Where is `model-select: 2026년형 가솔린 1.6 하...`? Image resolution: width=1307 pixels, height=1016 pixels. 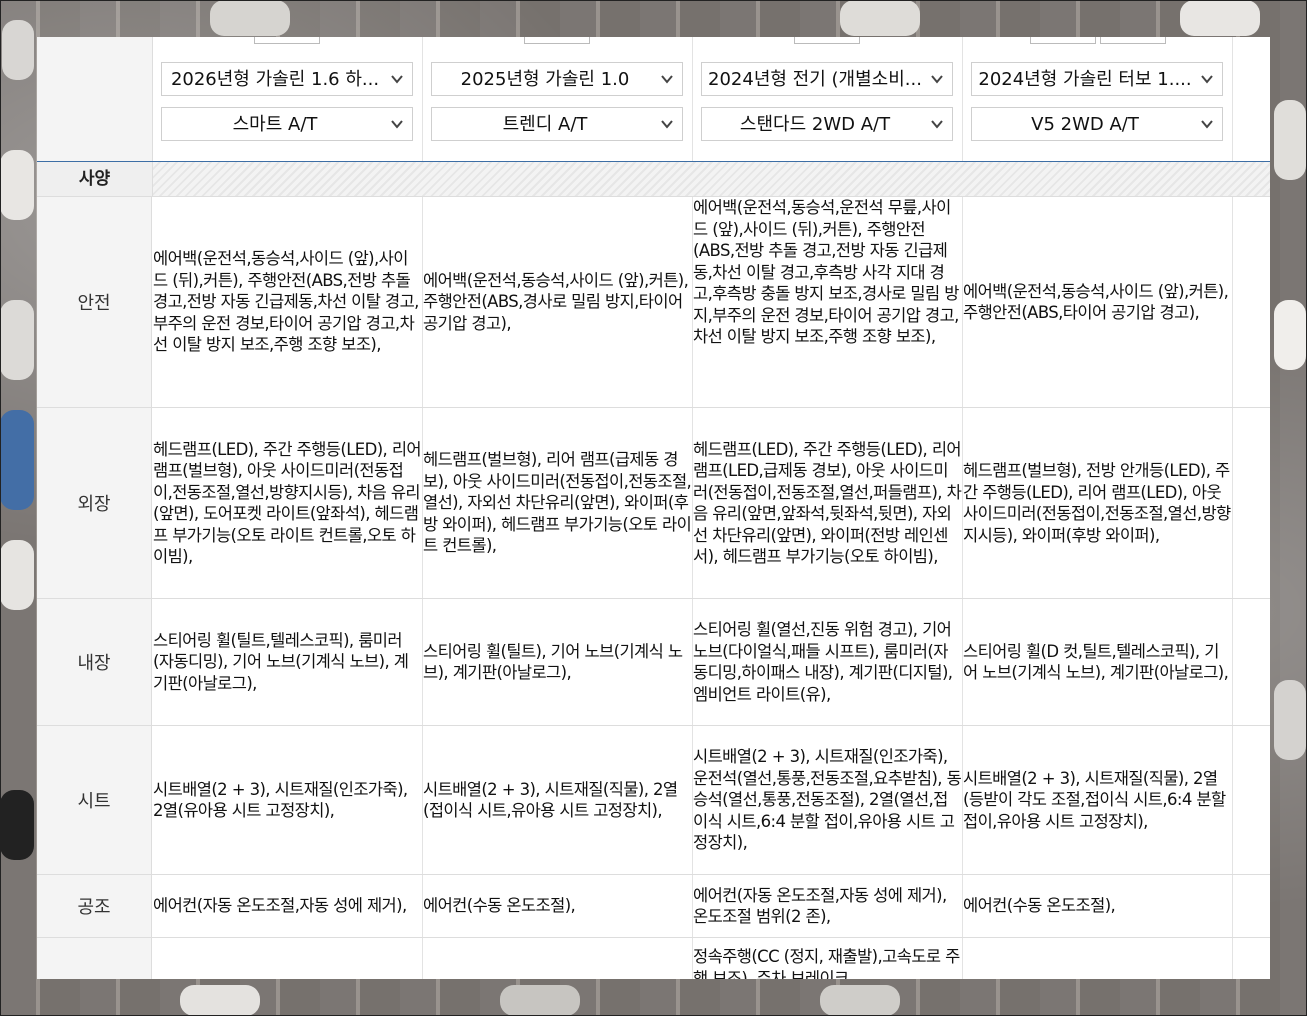 model-select: 2026년형 가솔린 1.6 하... is located at coordinates (287, 79).